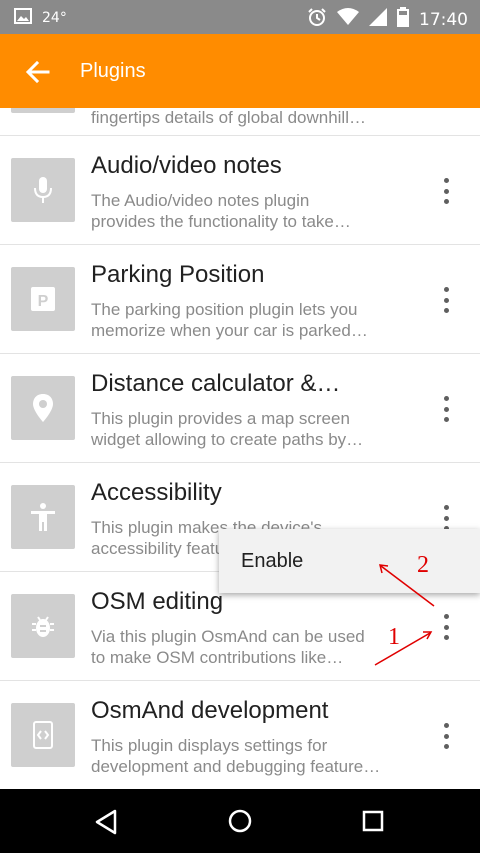  What do you see at coordinates (106, 824) in the screenshot?
I see `back-triangle-icon` at bounding box center [106, 824].